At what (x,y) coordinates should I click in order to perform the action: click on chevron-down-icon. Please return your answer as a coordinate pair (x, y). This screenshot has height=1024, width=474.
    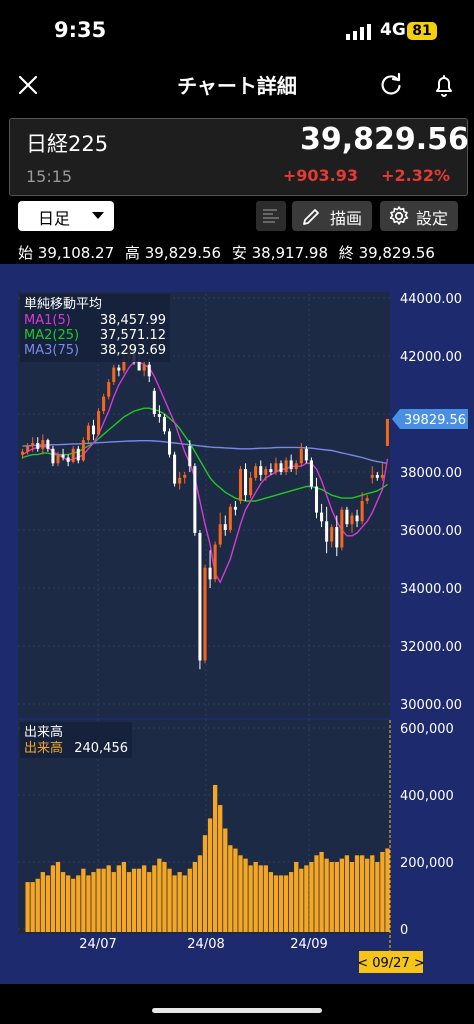
    Looking at the image, I should click on (98, 215).